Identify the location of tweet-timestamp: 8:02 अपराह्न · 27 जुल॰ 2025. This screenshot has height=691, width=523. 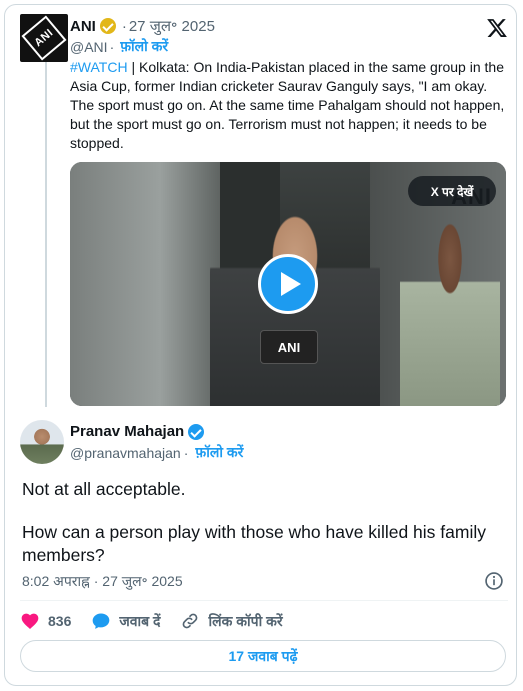
(102, 581).